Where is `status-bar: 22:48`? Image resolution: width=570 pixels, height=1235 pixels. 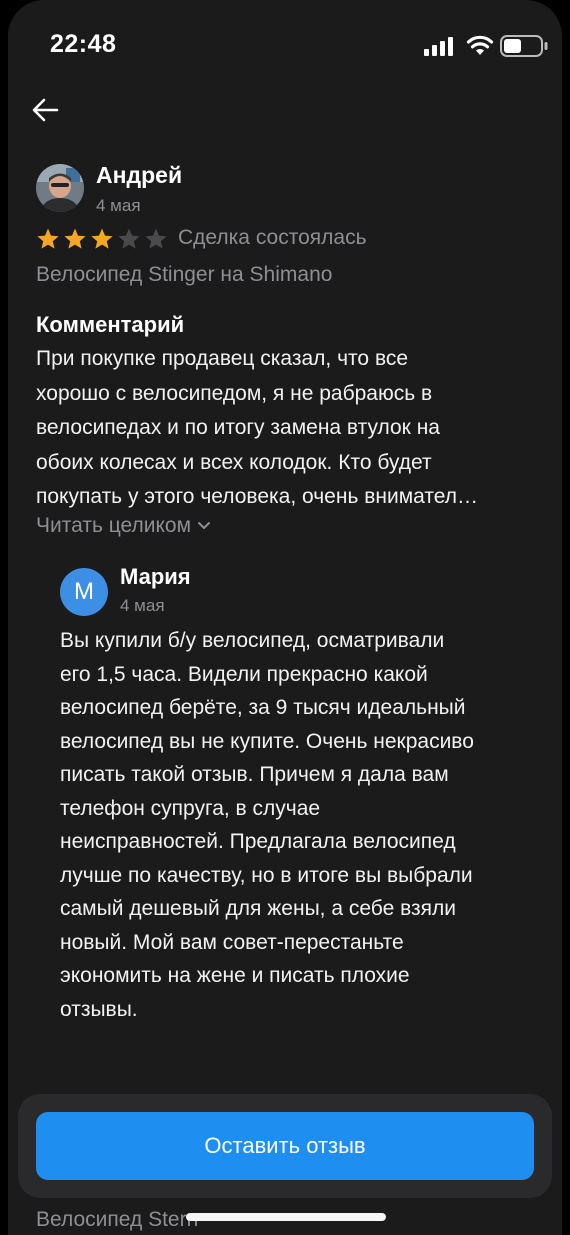 status-bar: 22:48 is located at coordinates (285, 45).